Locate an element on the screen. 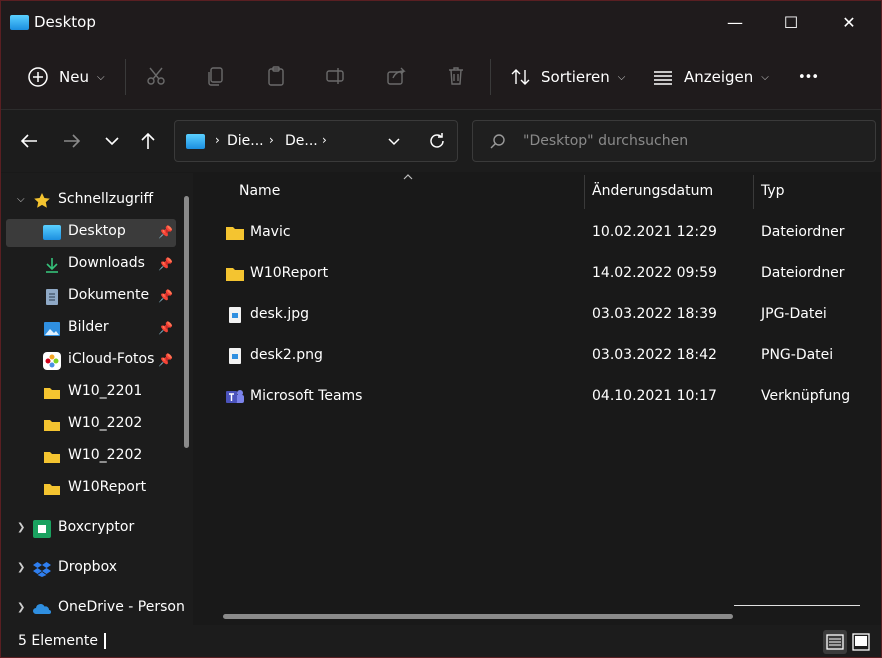 The height and width of the screenshot is (658, 882). navigation-bar: › Die... › De... › "Desktop" durchsuchen is located at coordinates (441, 141).